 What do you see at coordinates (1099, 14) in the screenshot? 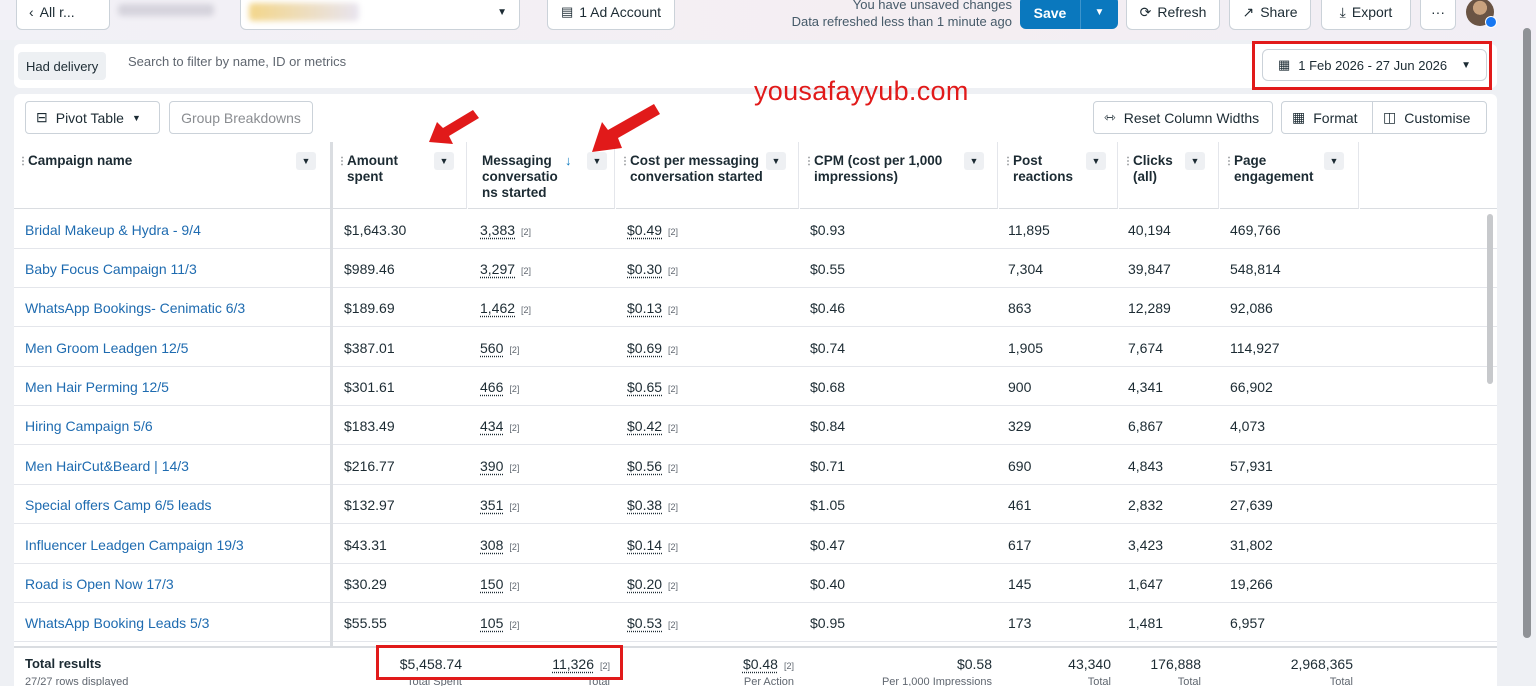
I see `save-options-button: ▼` at bounding box center [1099, 14].